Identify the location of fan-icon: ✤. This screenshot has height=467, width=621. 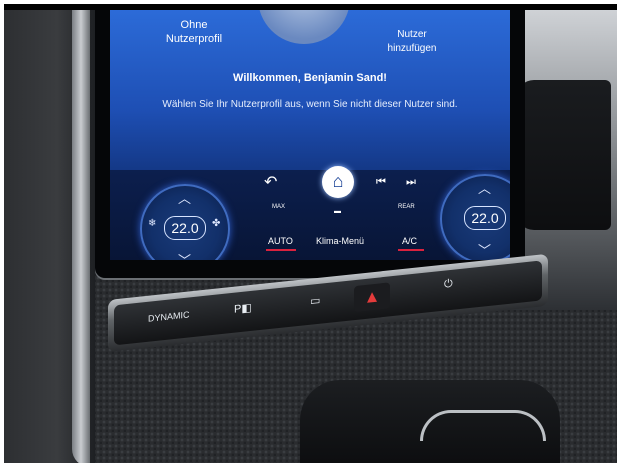
(216, 223).